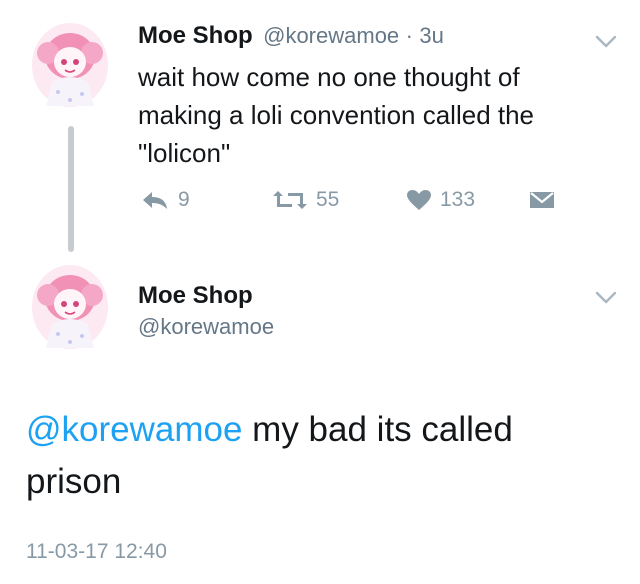 The width and height of the screenshot is (640, 584). I want to click on reply-text-line: prison, so click(74, 481).